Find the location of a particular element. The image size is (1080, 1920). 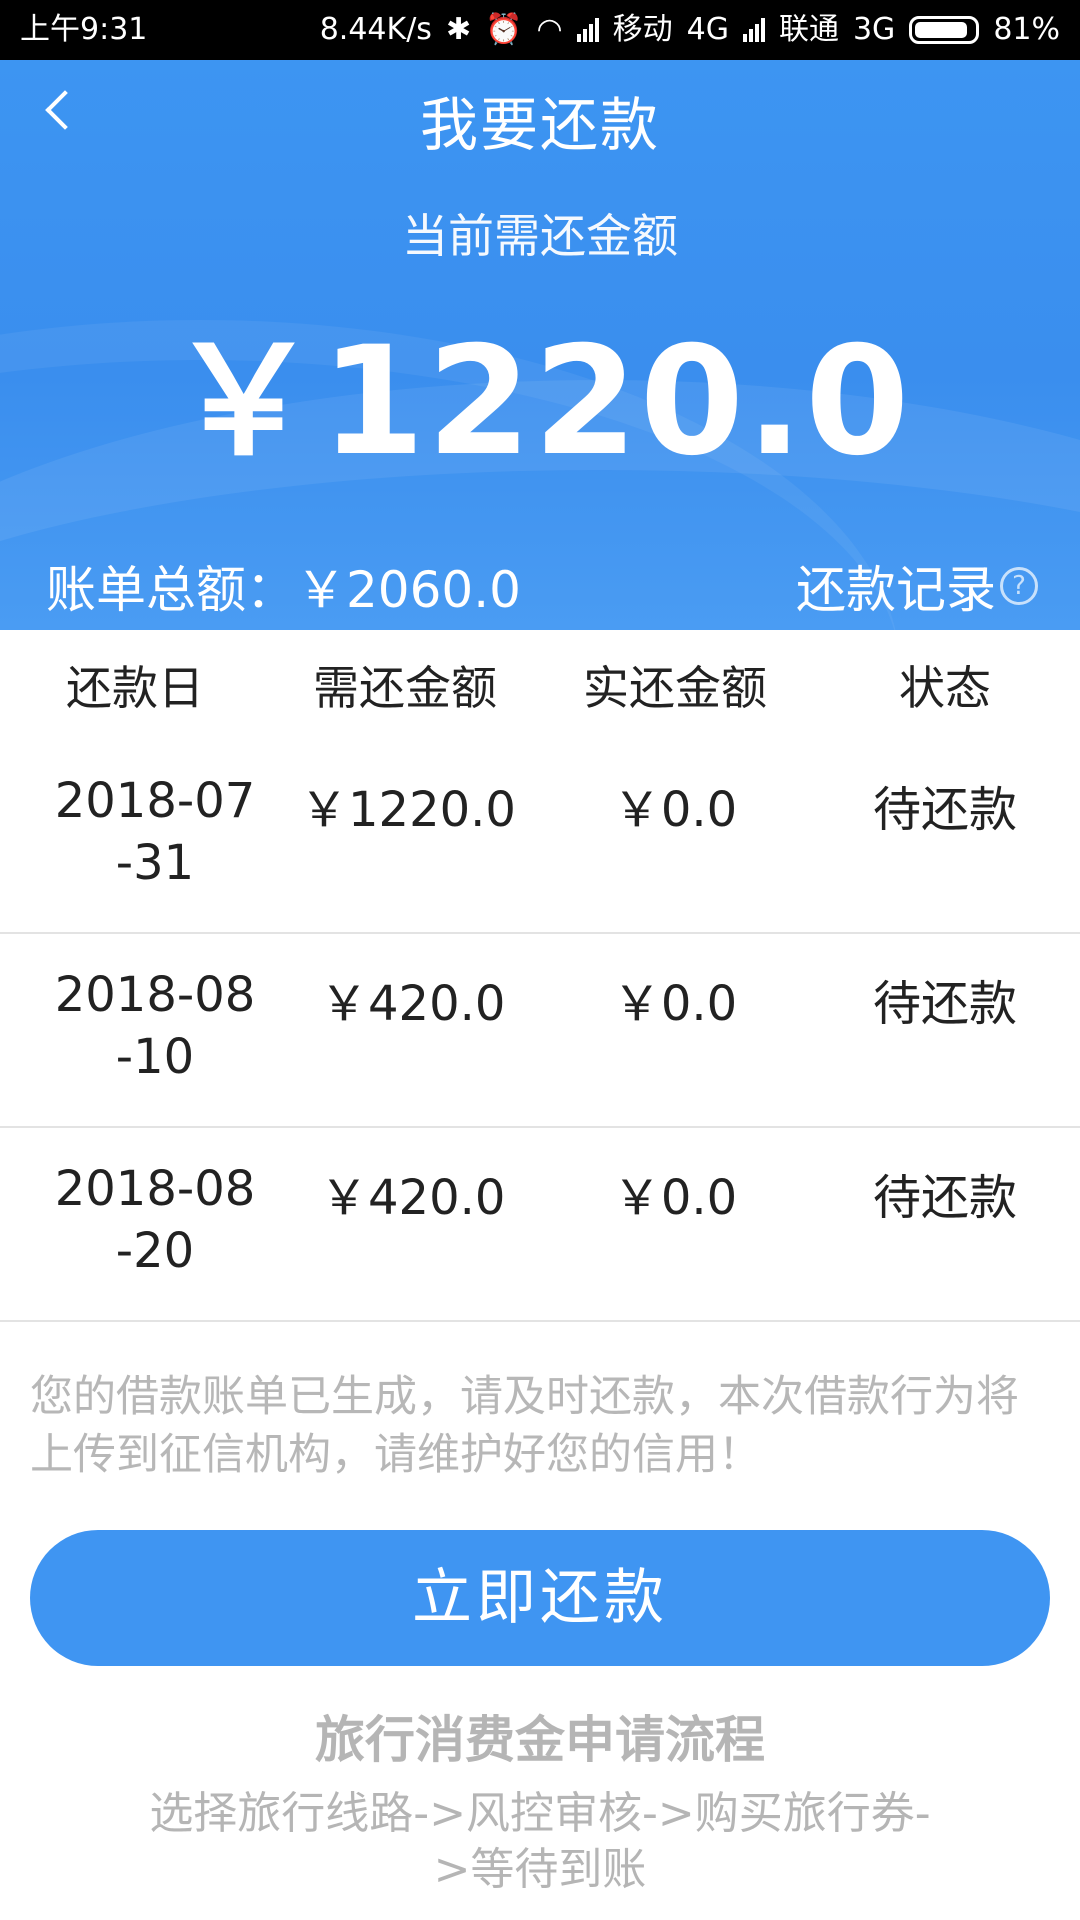

header-due-amount: 需还金额 is located at coordinates (405, 688).